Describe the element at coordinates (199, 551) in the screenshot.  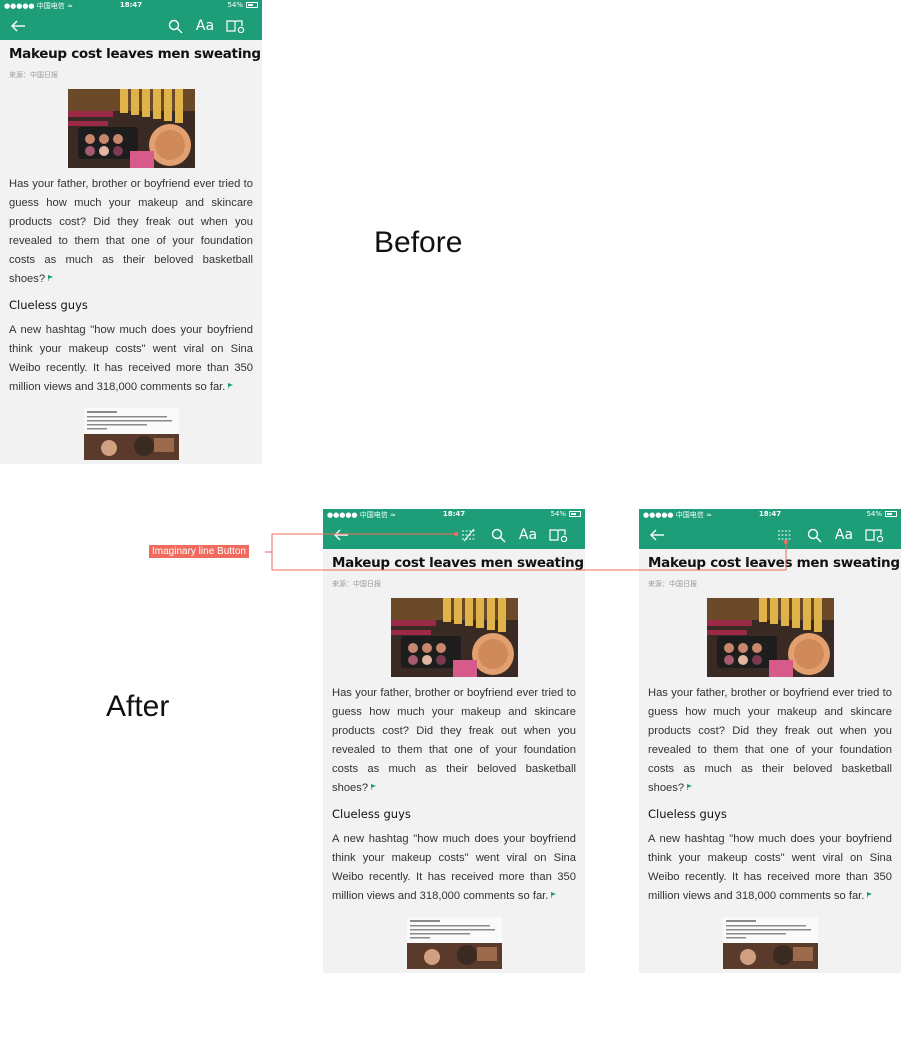
I see `annotation-label: Imaginary line Button` at that location.